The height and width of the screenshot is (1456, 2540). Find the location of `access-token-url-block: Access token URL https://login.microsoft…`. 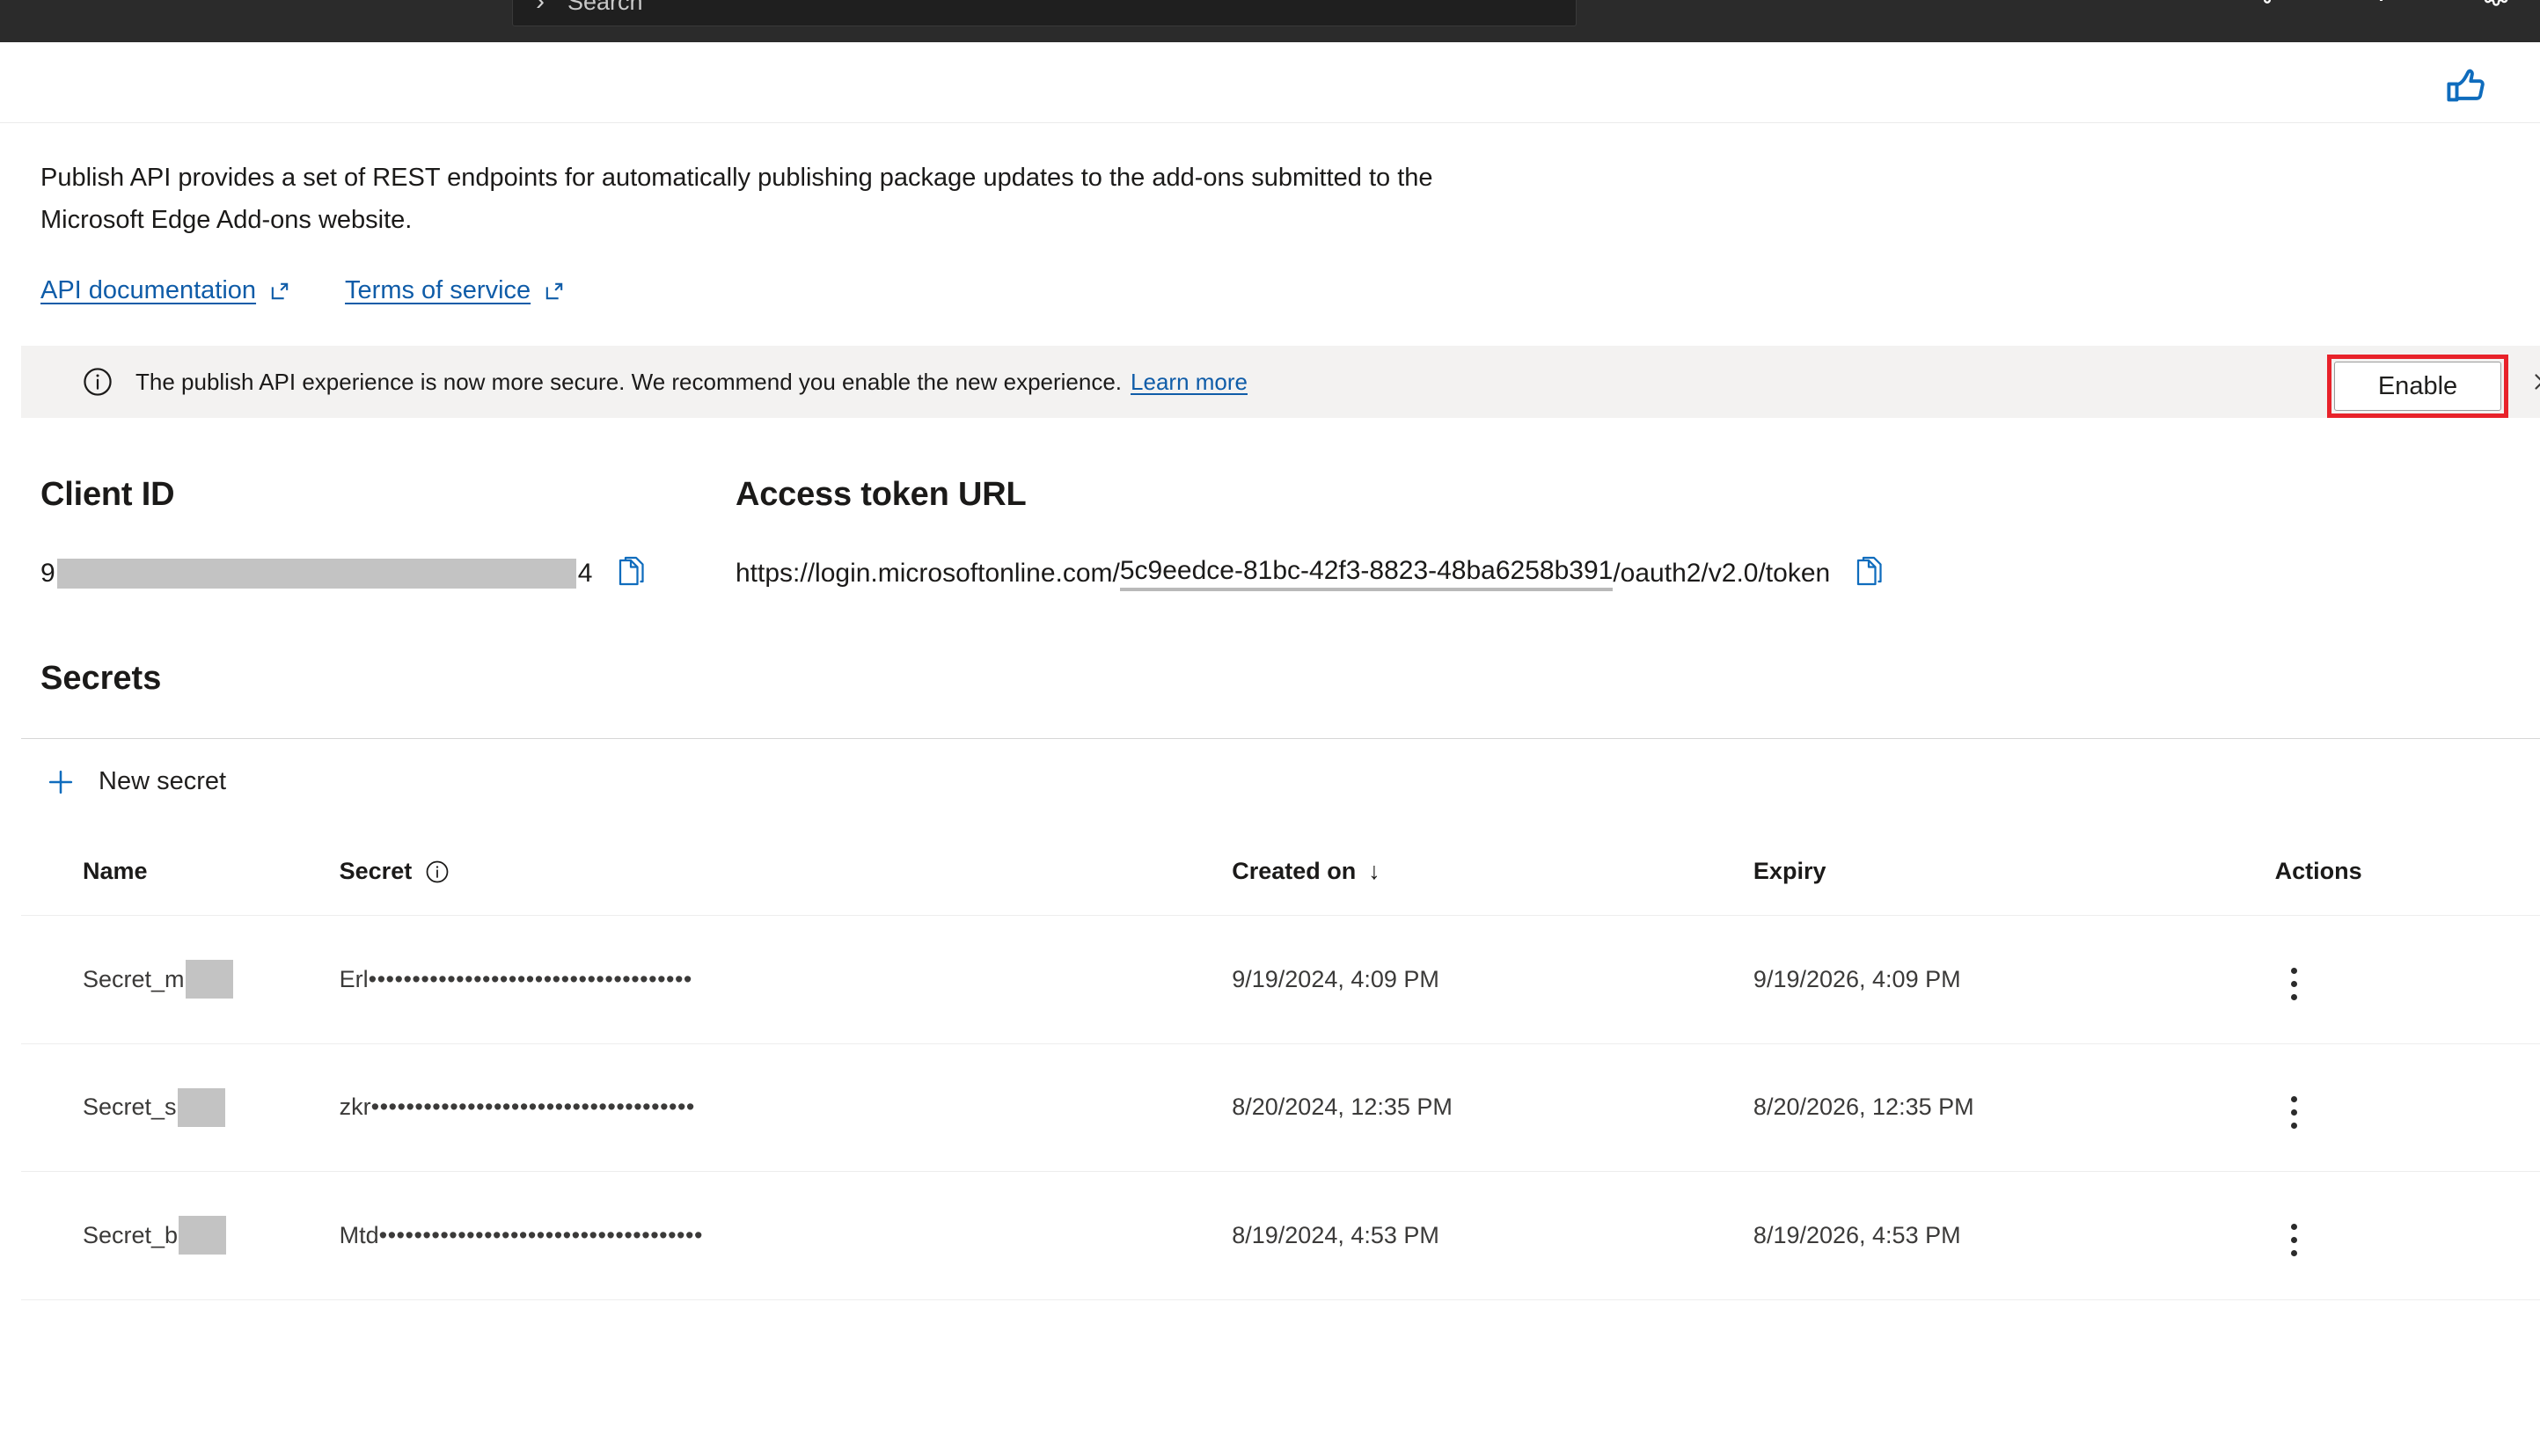

access-token-url-block: Access token URL https://login.microsoft… is located at coordinates (1618, 533).